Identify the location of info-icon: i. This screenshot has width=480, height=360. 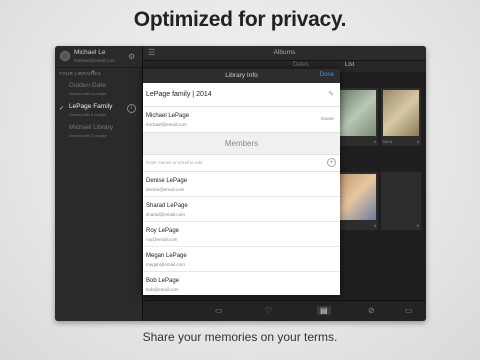
(131, 108).